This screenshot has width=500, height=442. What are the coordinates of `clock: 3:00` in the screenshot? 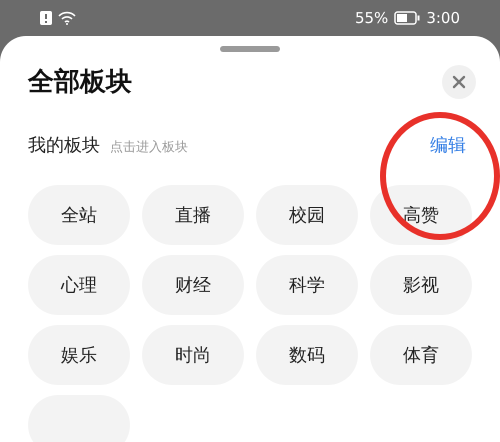 It's located at (443, 18).